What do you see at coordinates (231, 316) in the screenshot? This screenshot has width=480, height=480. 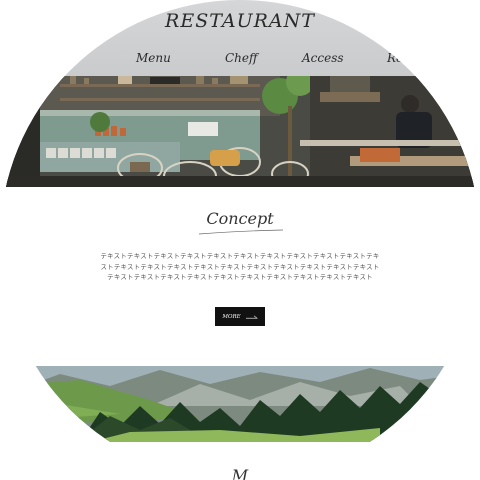 I see `more-button-label: MORE` at bounding box center [231, 316].